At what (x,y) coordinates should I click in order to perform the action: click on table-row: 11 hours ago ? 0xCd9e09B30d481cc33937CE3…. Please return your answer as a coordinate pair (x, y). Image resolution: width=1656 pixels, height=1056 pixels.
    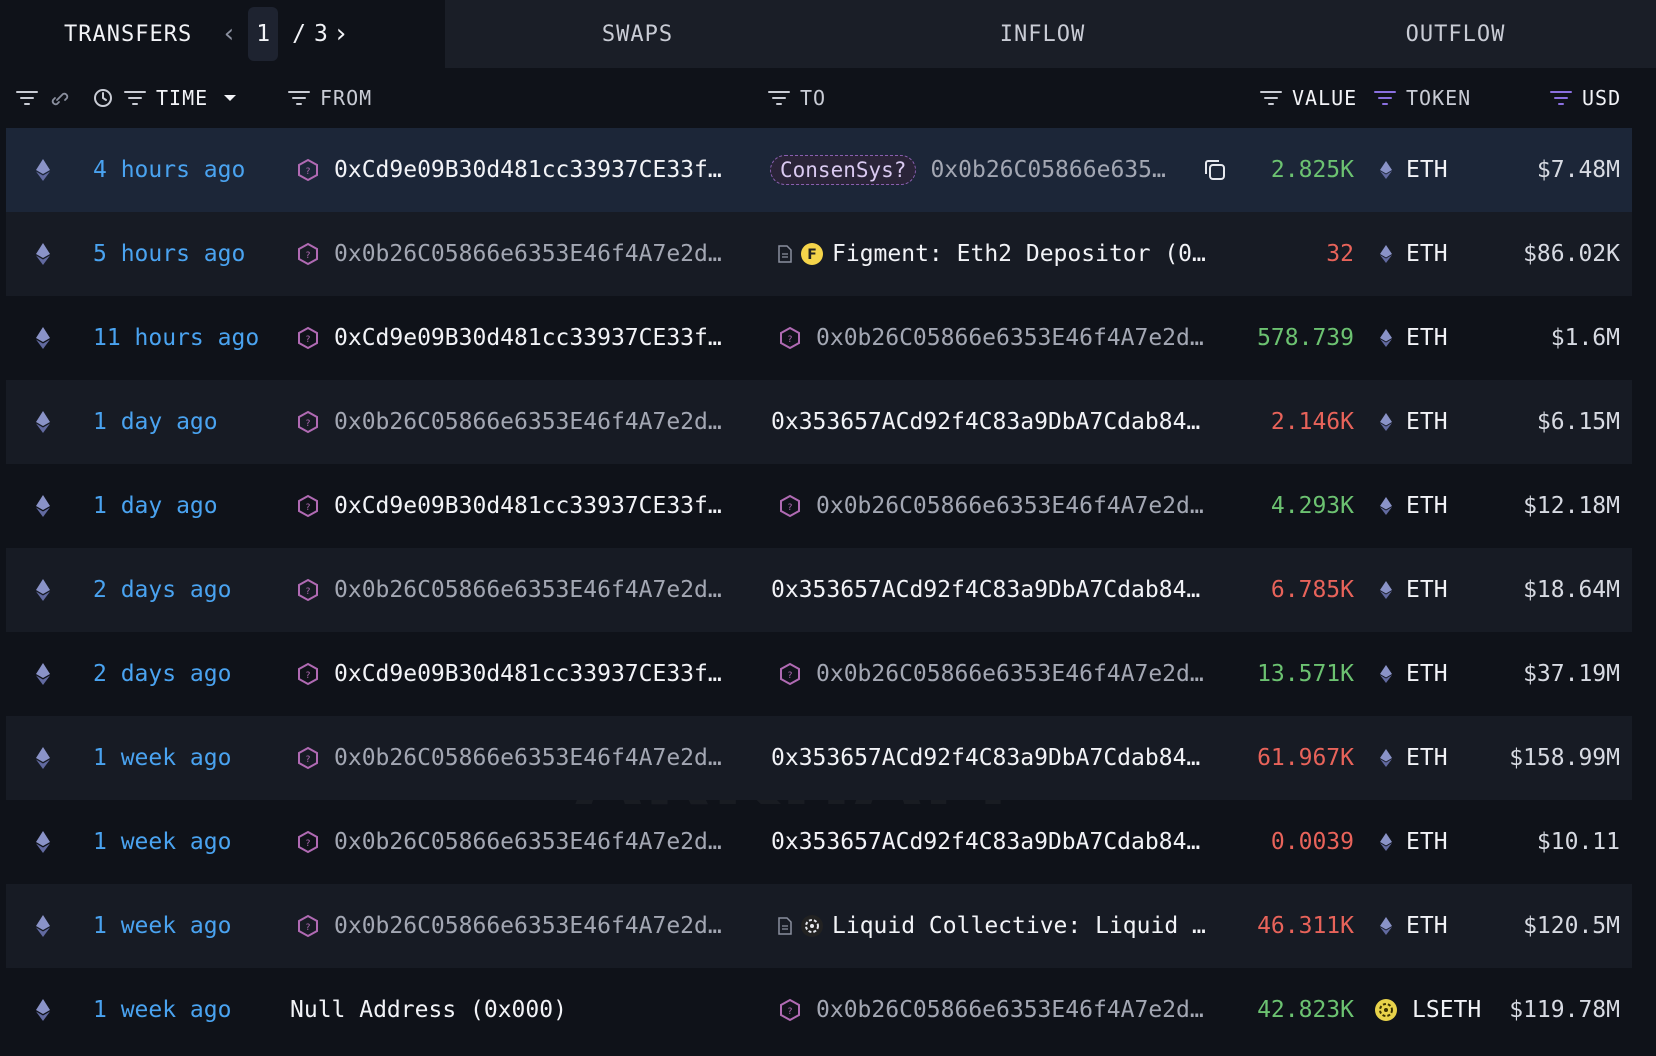
    Looking at the image, I should click on (819, 338).